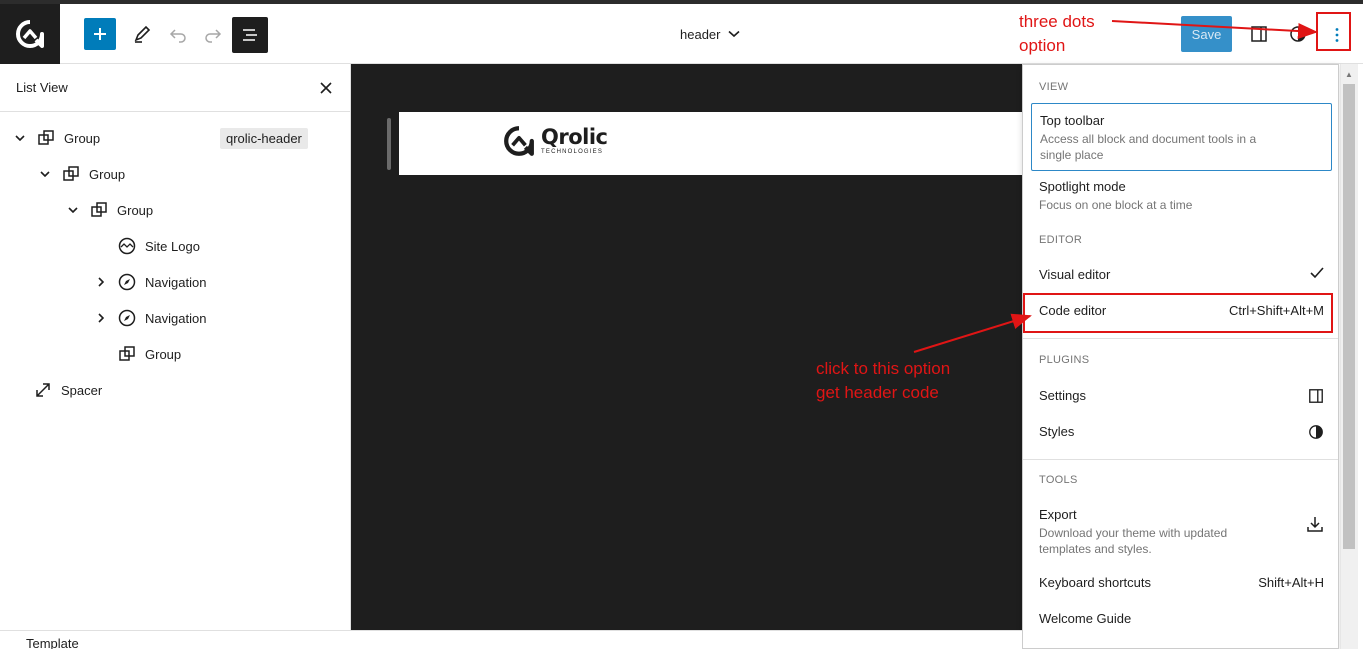 The height and width of the screenshot is (649, 1363). I want to click on welcome-guide-option: Welcome Guide, so click(1181, 621).